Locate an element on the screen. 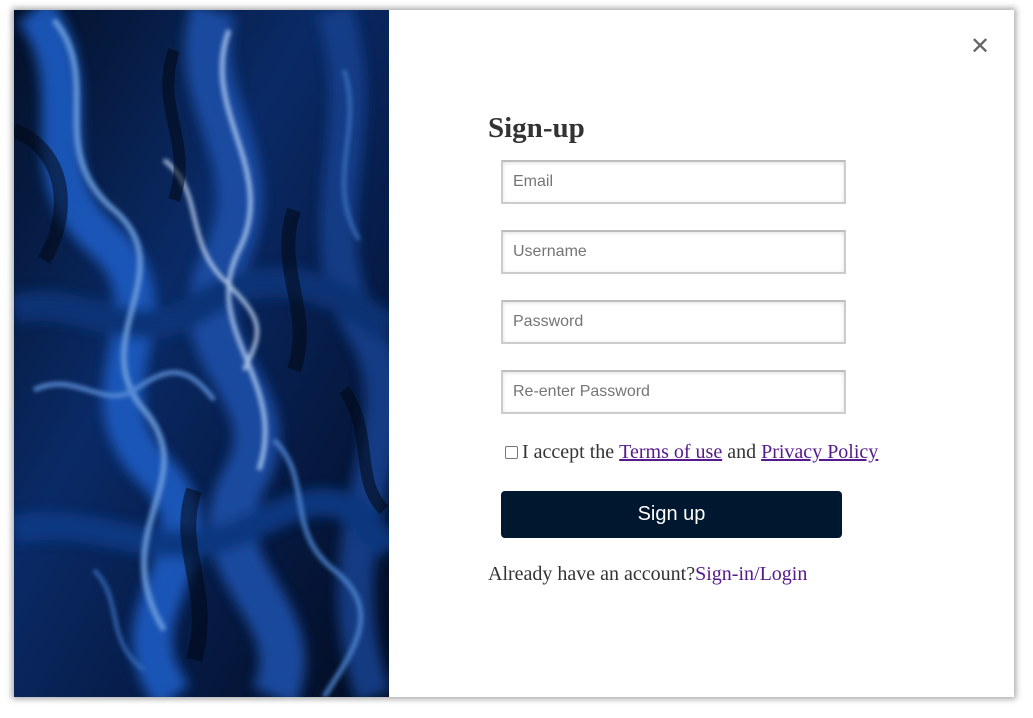 The height and width of the screenshot is (718, 1033). accept-terms-checkbox is located at coordinates (511, 452).